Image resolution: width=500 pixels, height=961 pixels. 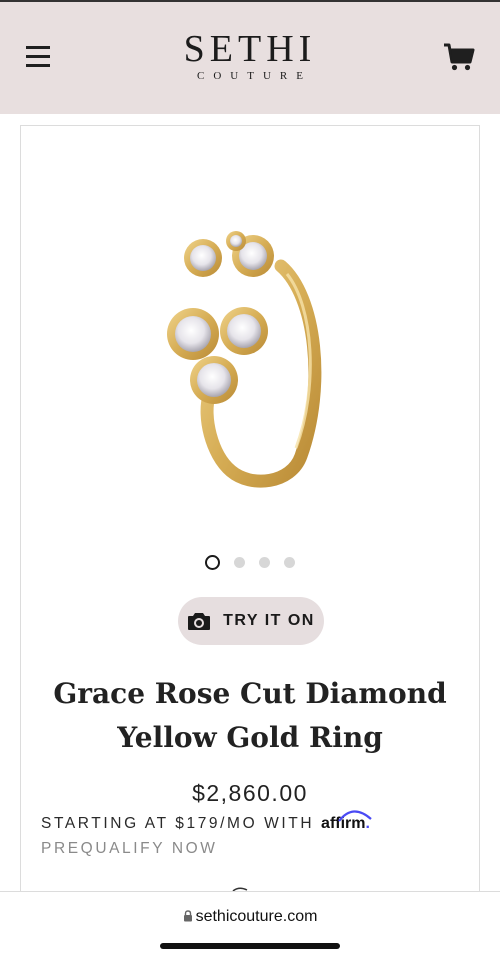 I want to click on product-title-line2: Yellow Gold Ring, so click(x=250, y=737).